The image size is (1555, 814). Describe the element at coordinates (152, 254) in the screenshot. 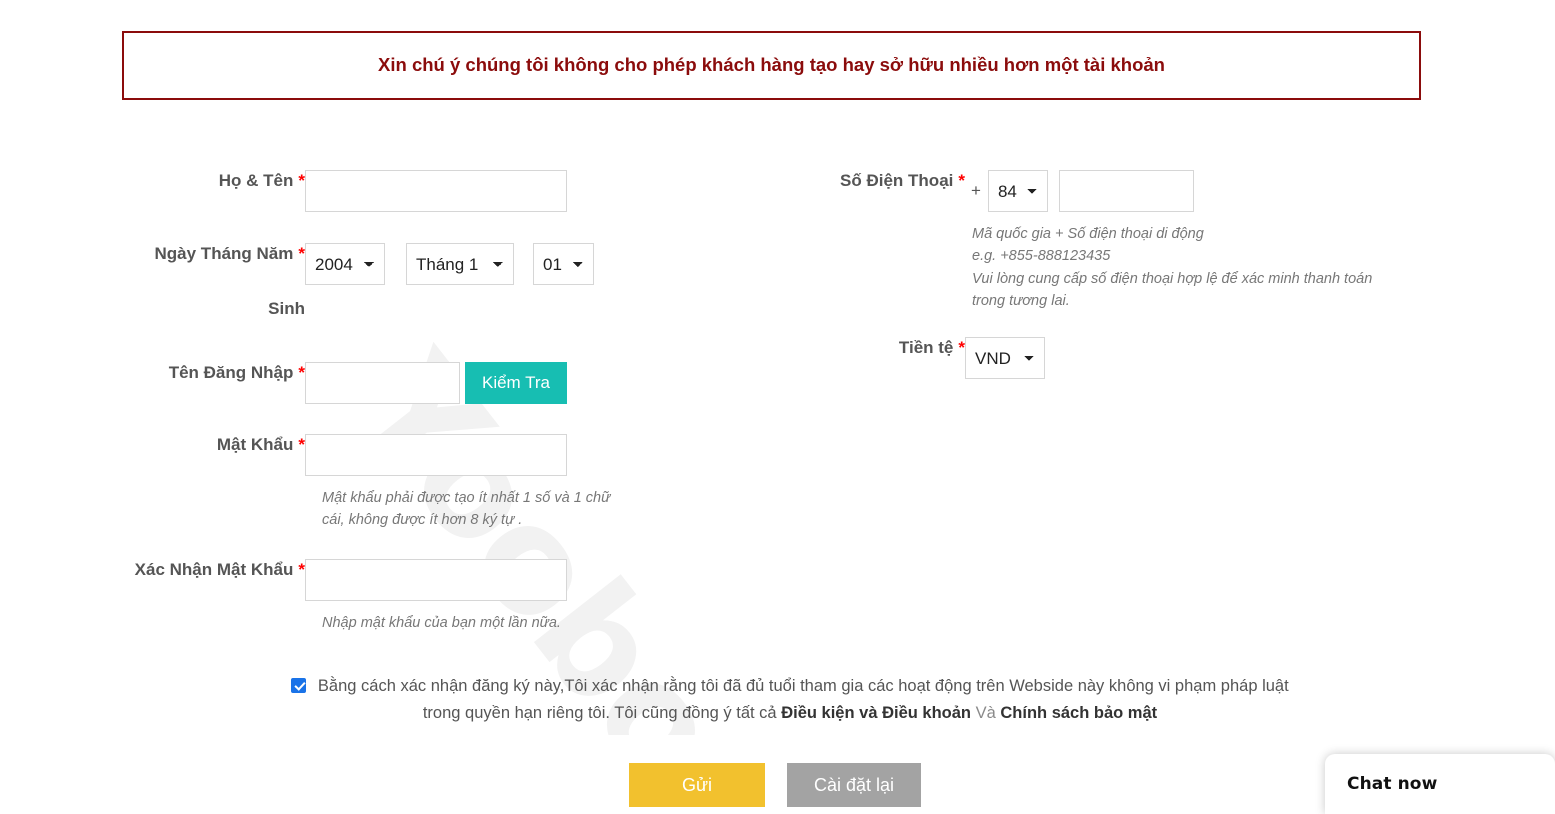

I see `dob-label: Ngày Tháng Năm *` at that location.